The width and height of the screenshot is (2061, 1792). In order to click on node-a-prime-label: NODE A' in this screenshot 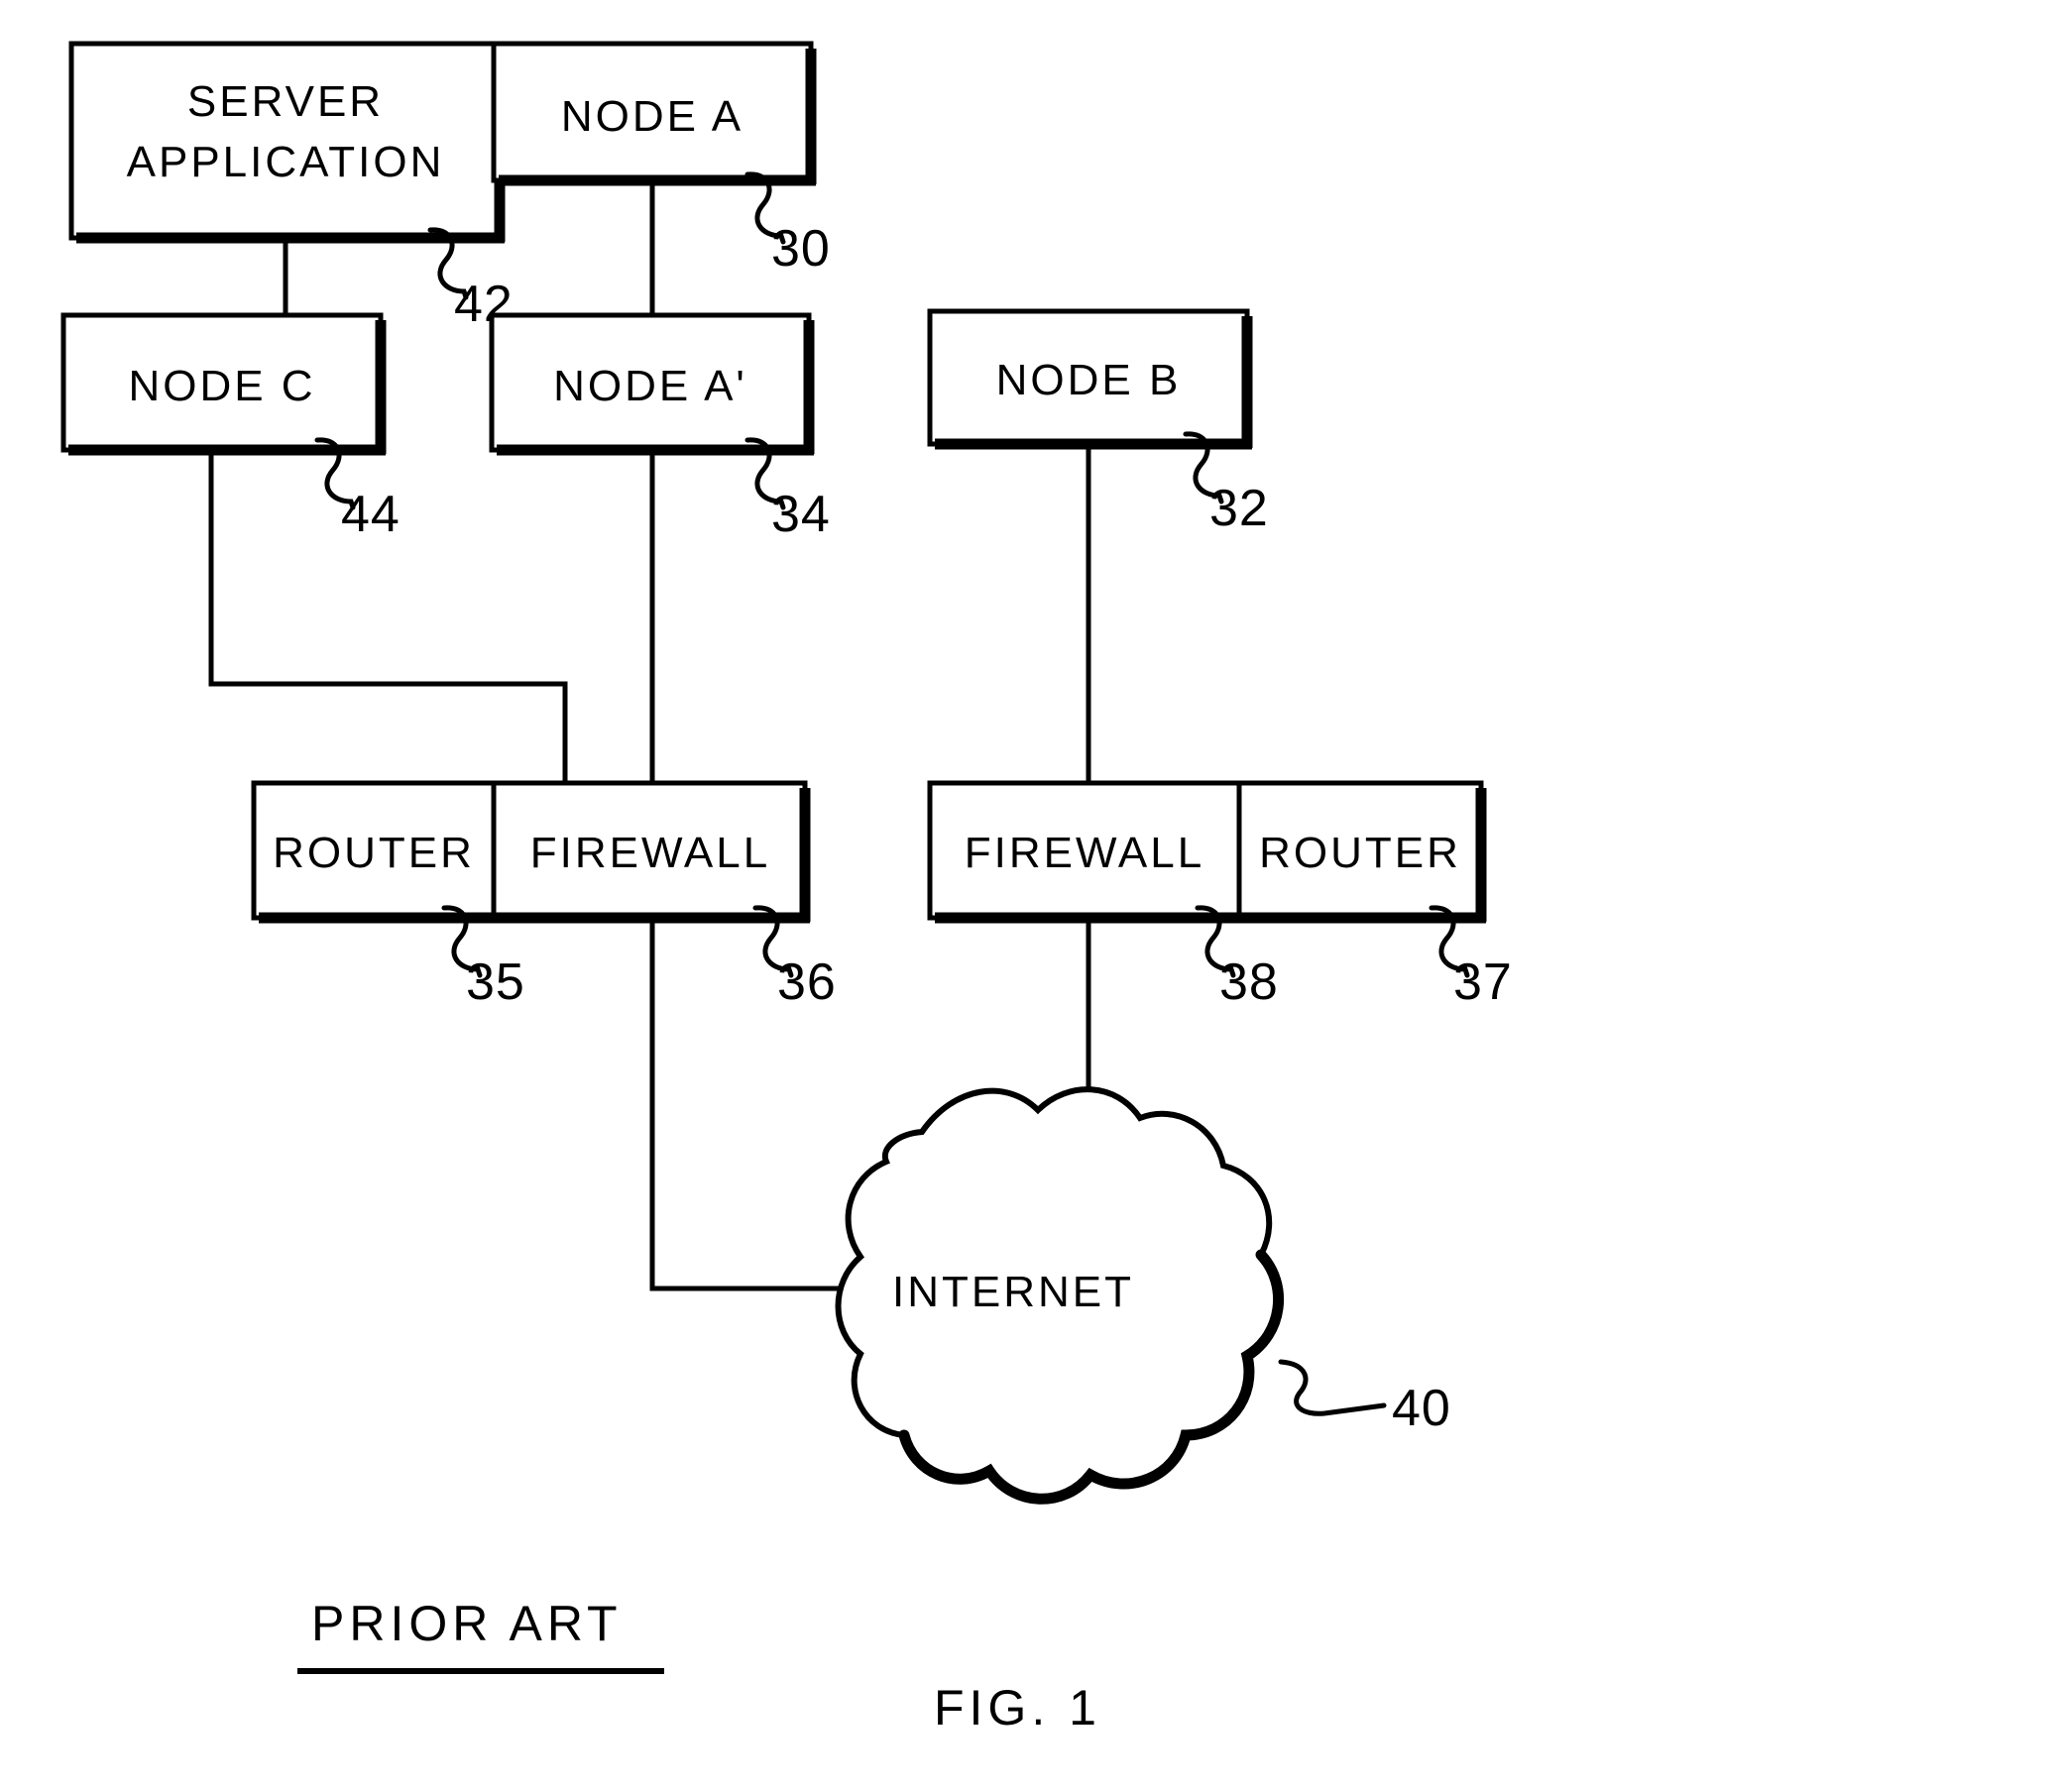, I will do `click(650, 386)`.